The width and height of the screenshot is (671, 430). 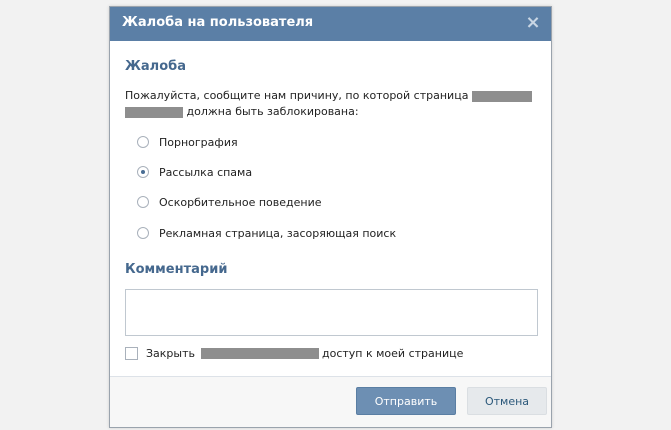 I want to click on radio-option-ad: Рекламная страница, засоряющая поиск, so click(x=266, y=233).